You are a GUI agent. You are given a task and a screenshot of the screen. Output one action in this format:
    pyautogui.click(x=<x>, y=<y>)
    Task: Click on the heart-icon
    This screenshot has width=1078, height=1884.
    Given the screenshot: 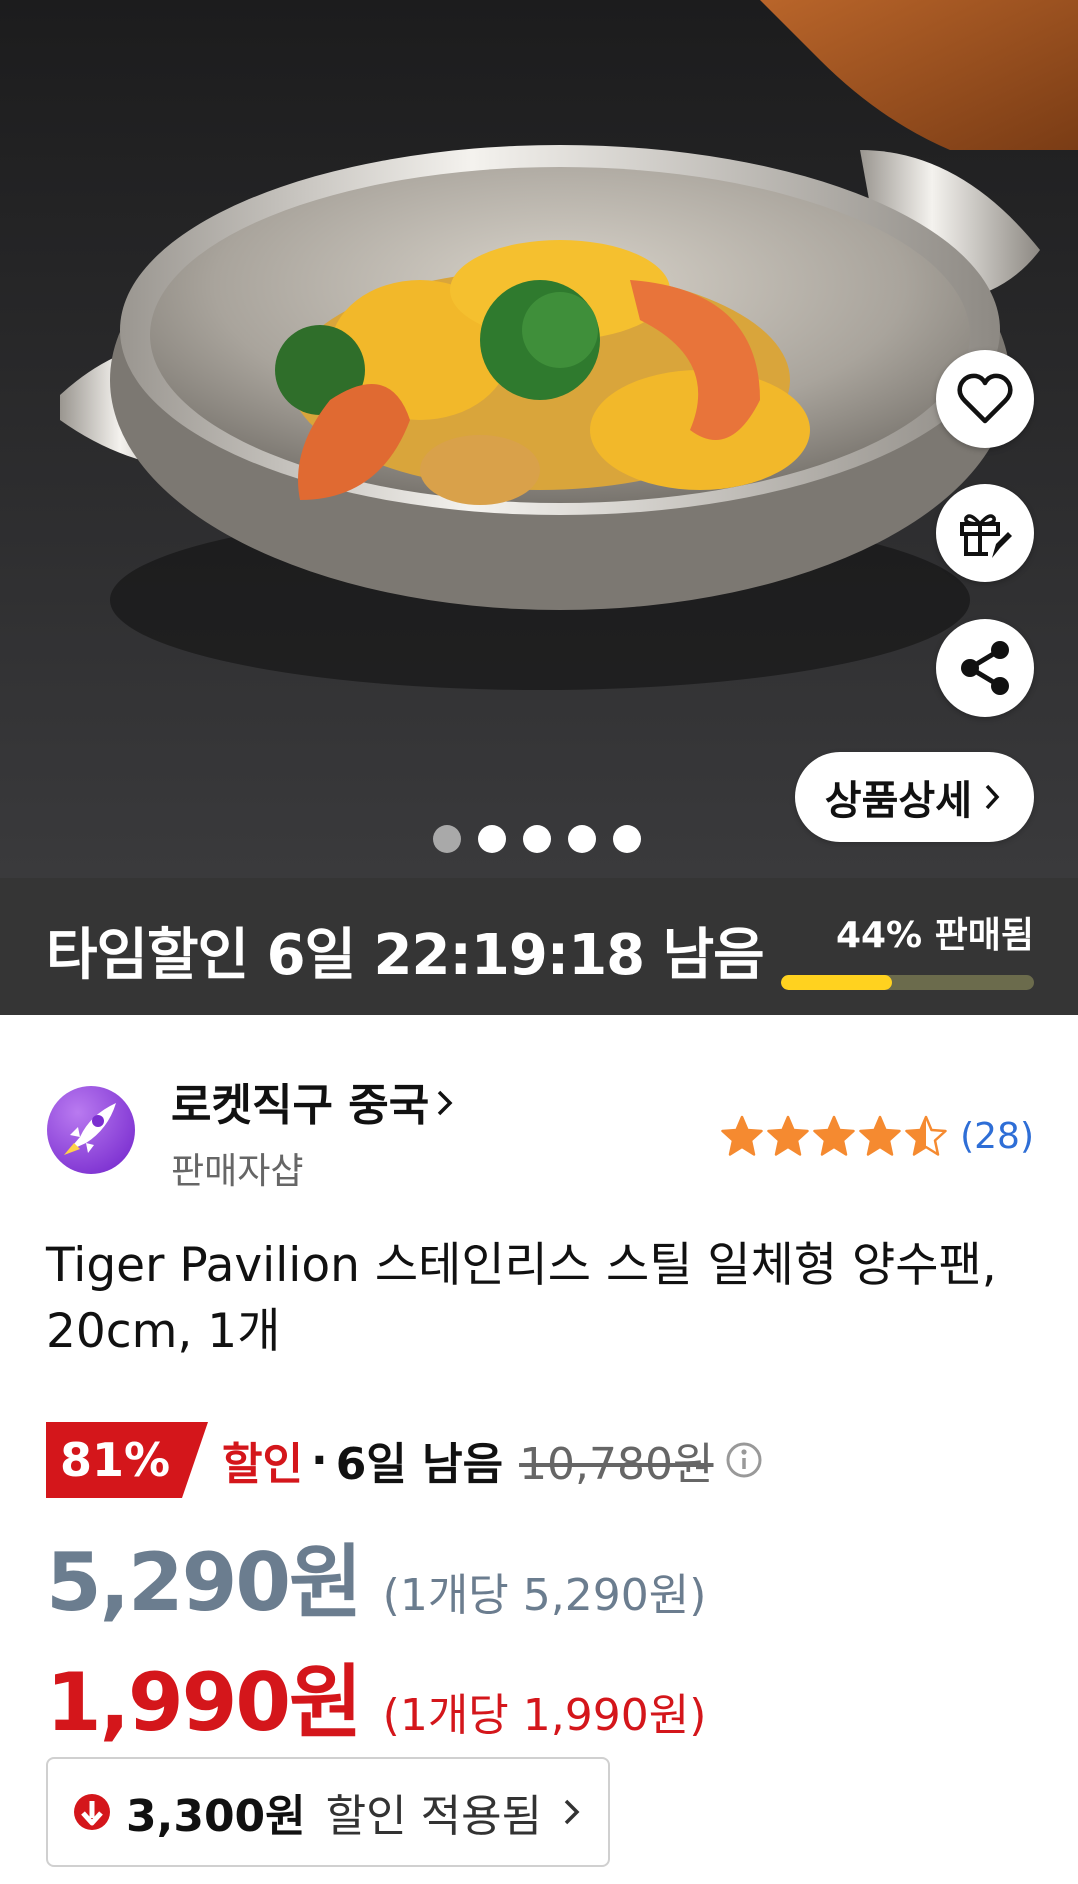 What is the action you would take?
    pyautogui.click(x=985, y=398)
    